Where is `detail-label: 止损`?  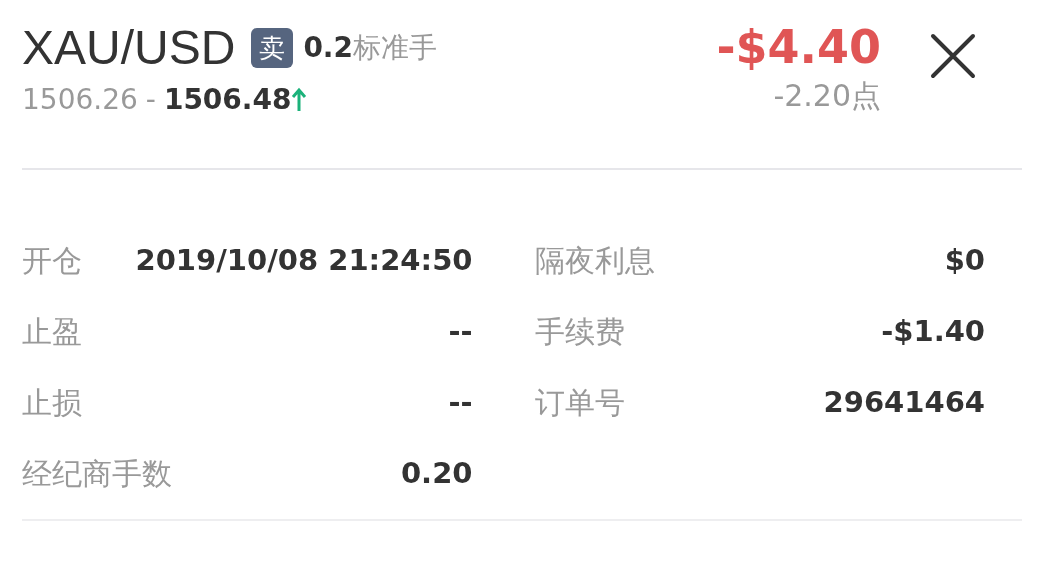 detail-label: 止损 is located at coordinates (52, 403).